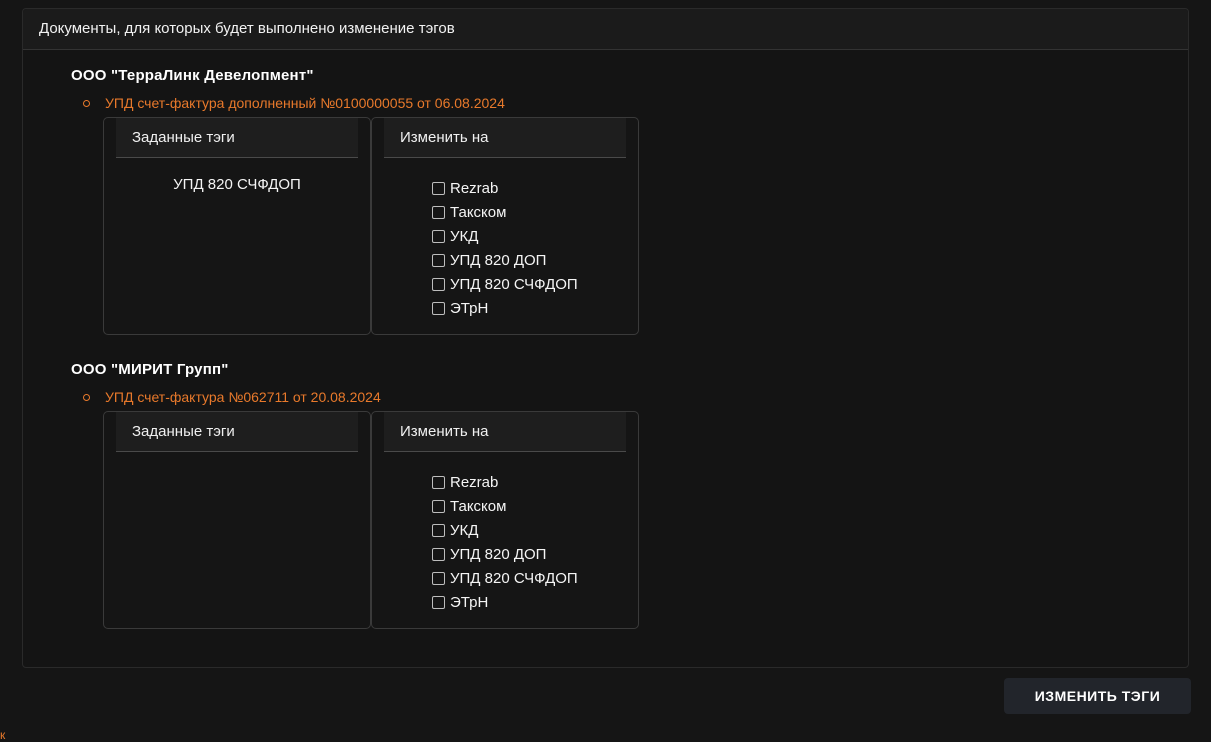  What do you see at coordinates (192, 75) in the screenshot?
I see `organization-name: ООО "ТерраЛинк Девелопмент"` at bounding box center [192, 75].